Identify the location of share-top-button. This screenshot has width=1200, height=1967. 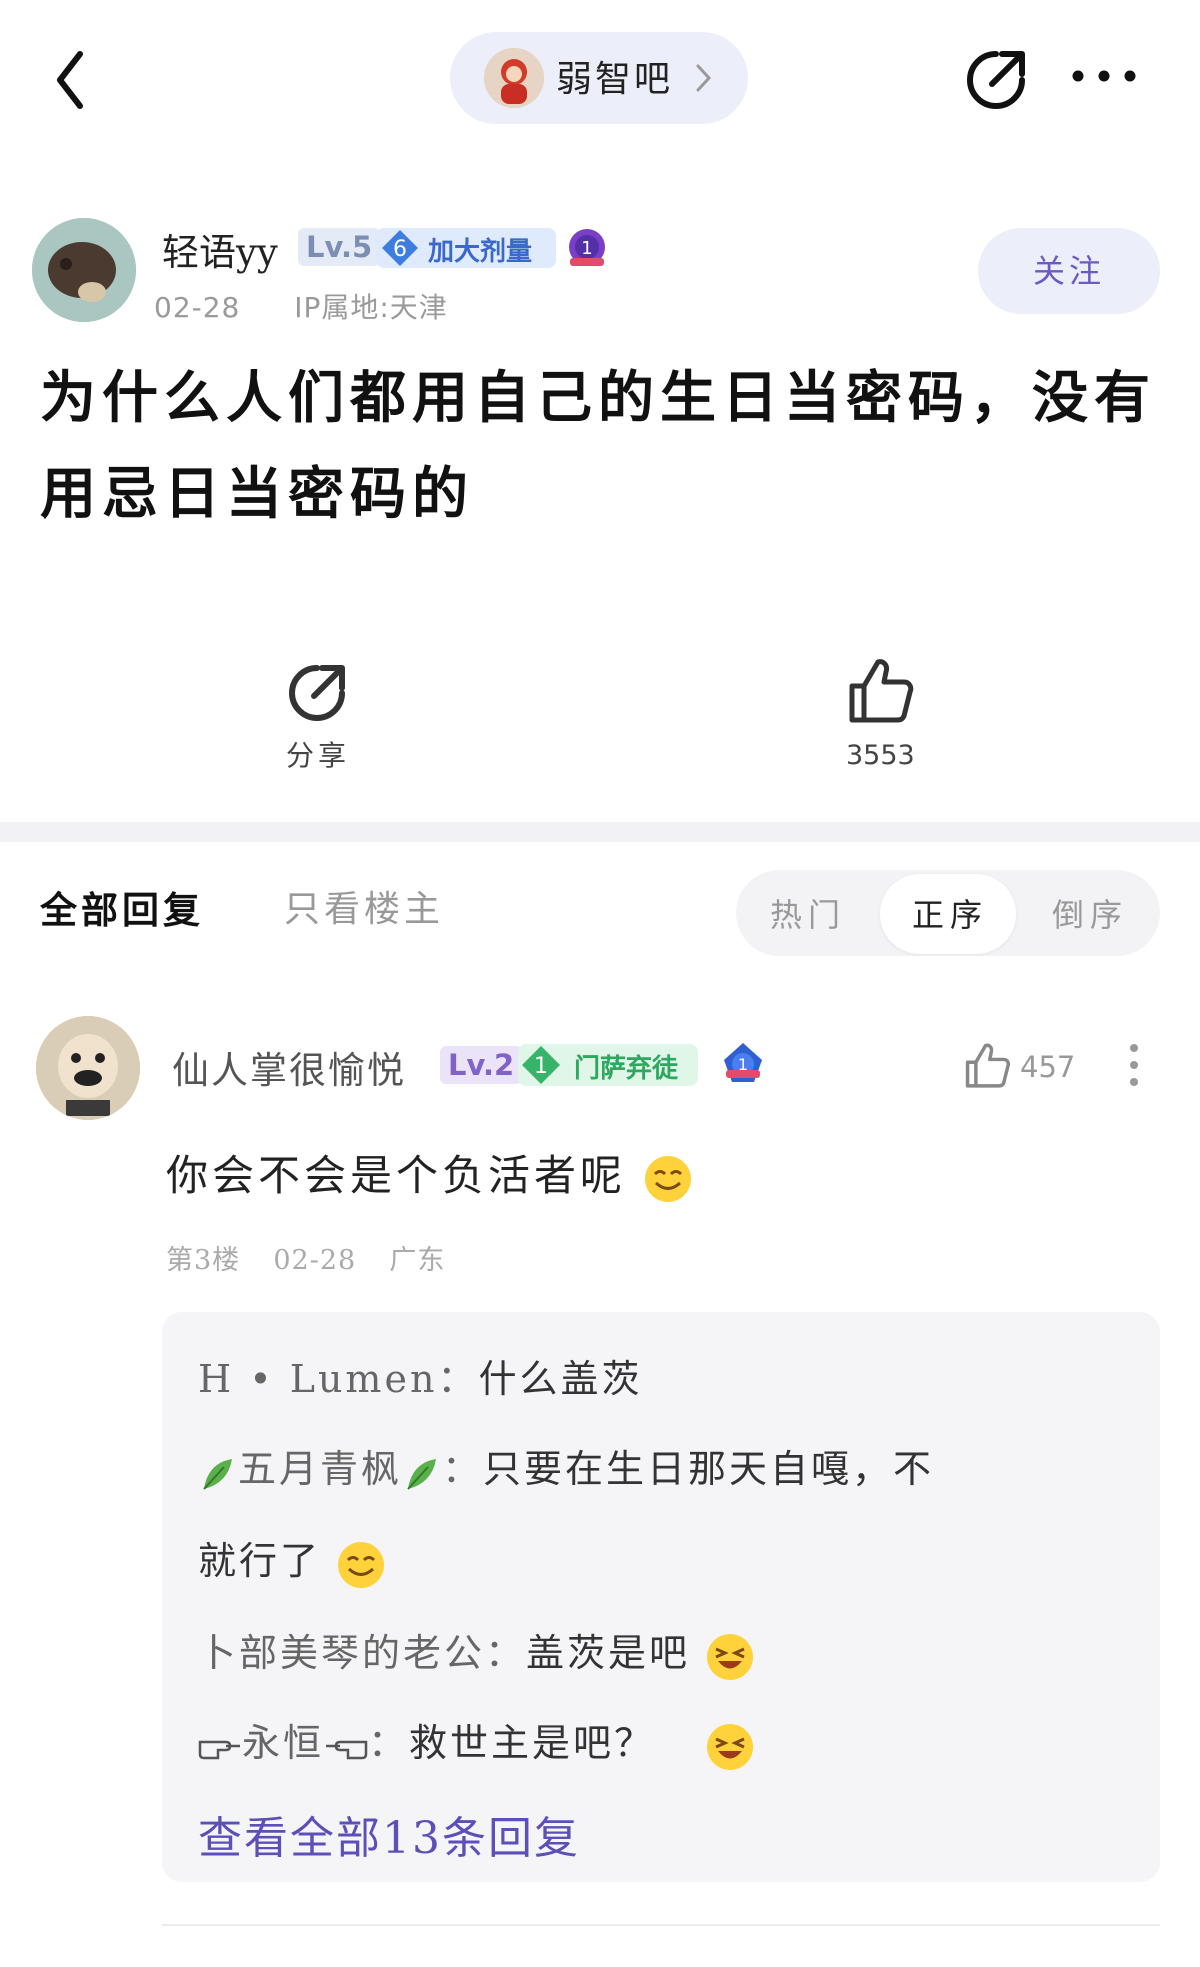
(996, 80).